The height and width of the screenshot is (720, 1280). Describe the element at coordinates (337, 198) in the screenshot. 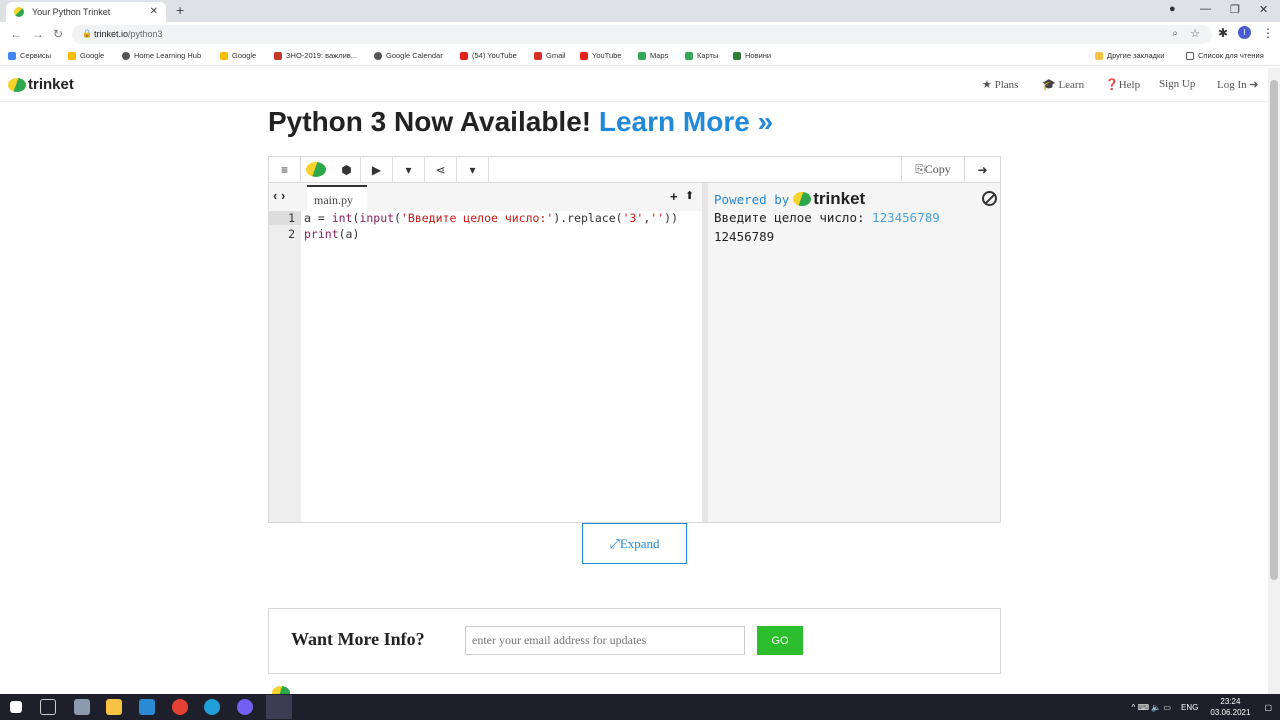

I see `file-tab-main: main.py` at that location.